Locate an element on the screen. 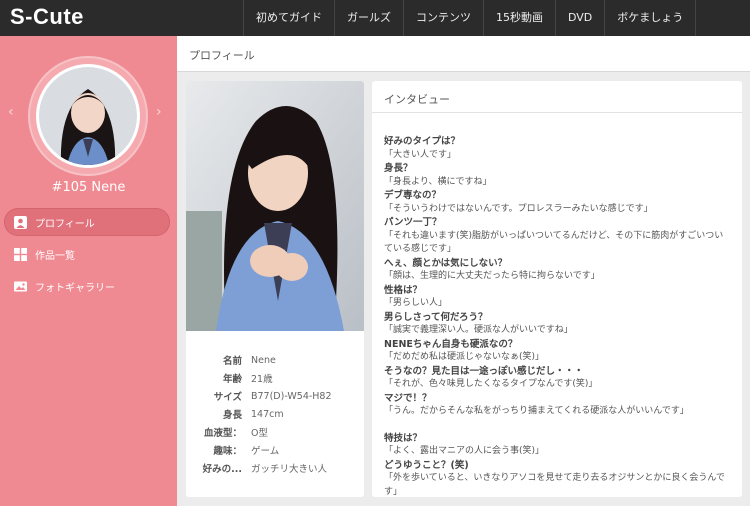  interview-answer: 「それが、色々味見したくなるタイプなんです(笑)」 is located at coordinates (491, 384).